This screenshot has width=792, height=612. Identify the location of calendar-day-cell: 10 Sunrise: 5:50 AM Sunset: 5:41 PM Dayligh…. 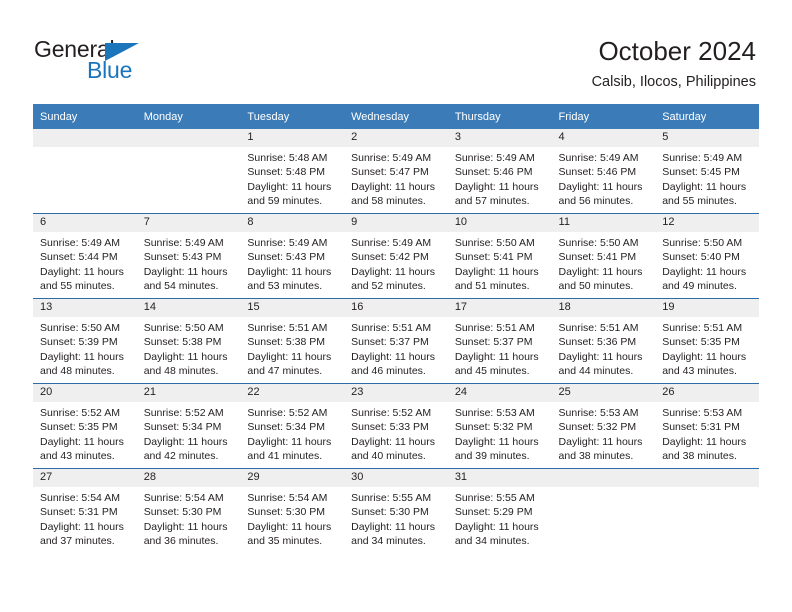
(499, 256).